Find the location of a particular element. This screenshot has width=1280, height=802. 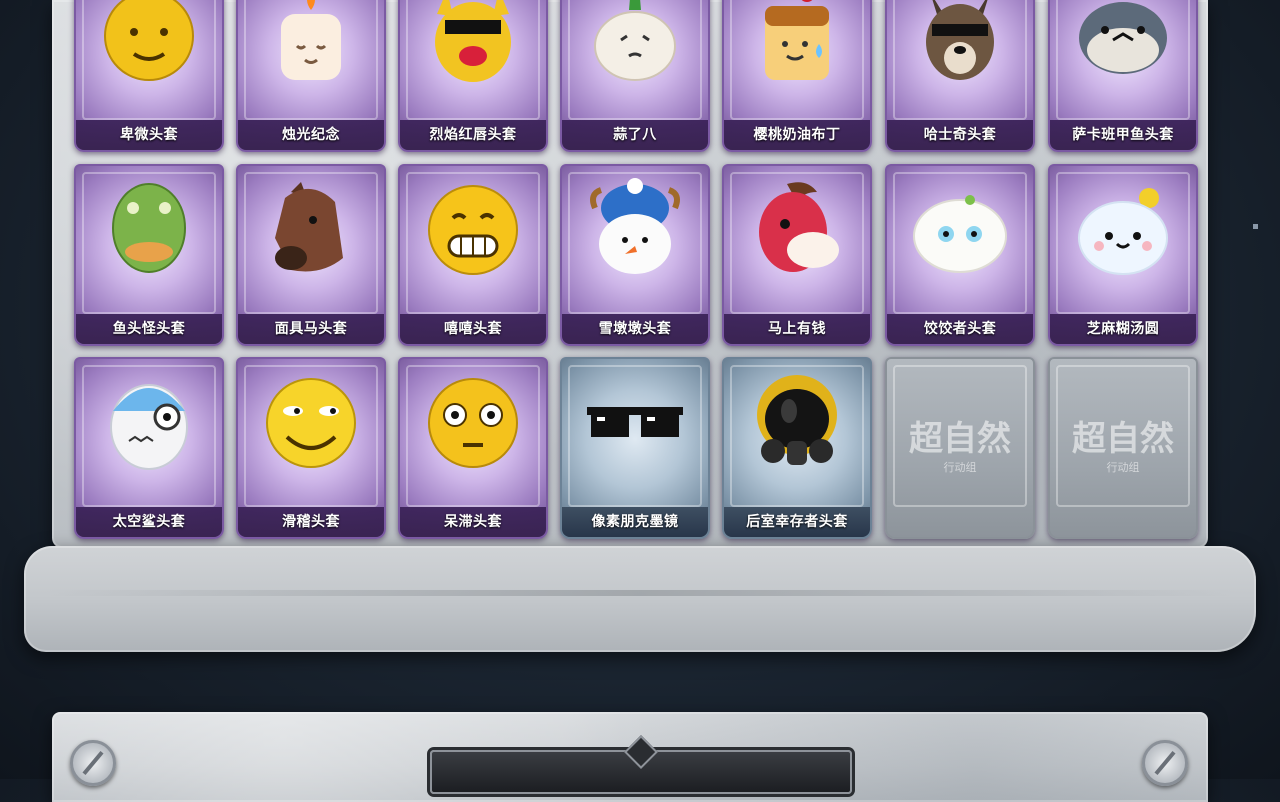

headgear-card: 雪墩墩头套 is located at coordinates (635, 255).